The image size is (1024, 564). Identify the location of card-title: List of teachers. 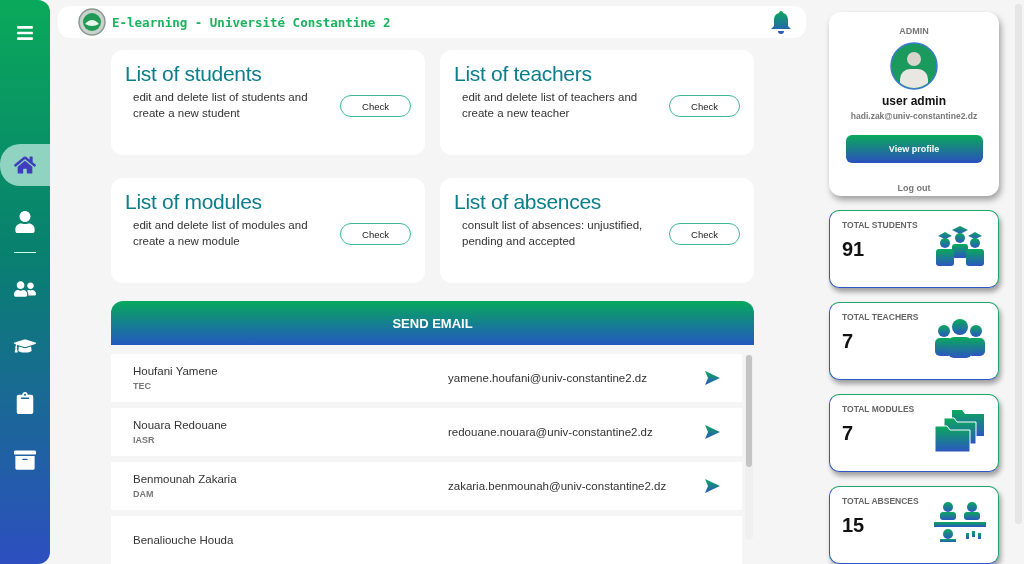
(523, 74).